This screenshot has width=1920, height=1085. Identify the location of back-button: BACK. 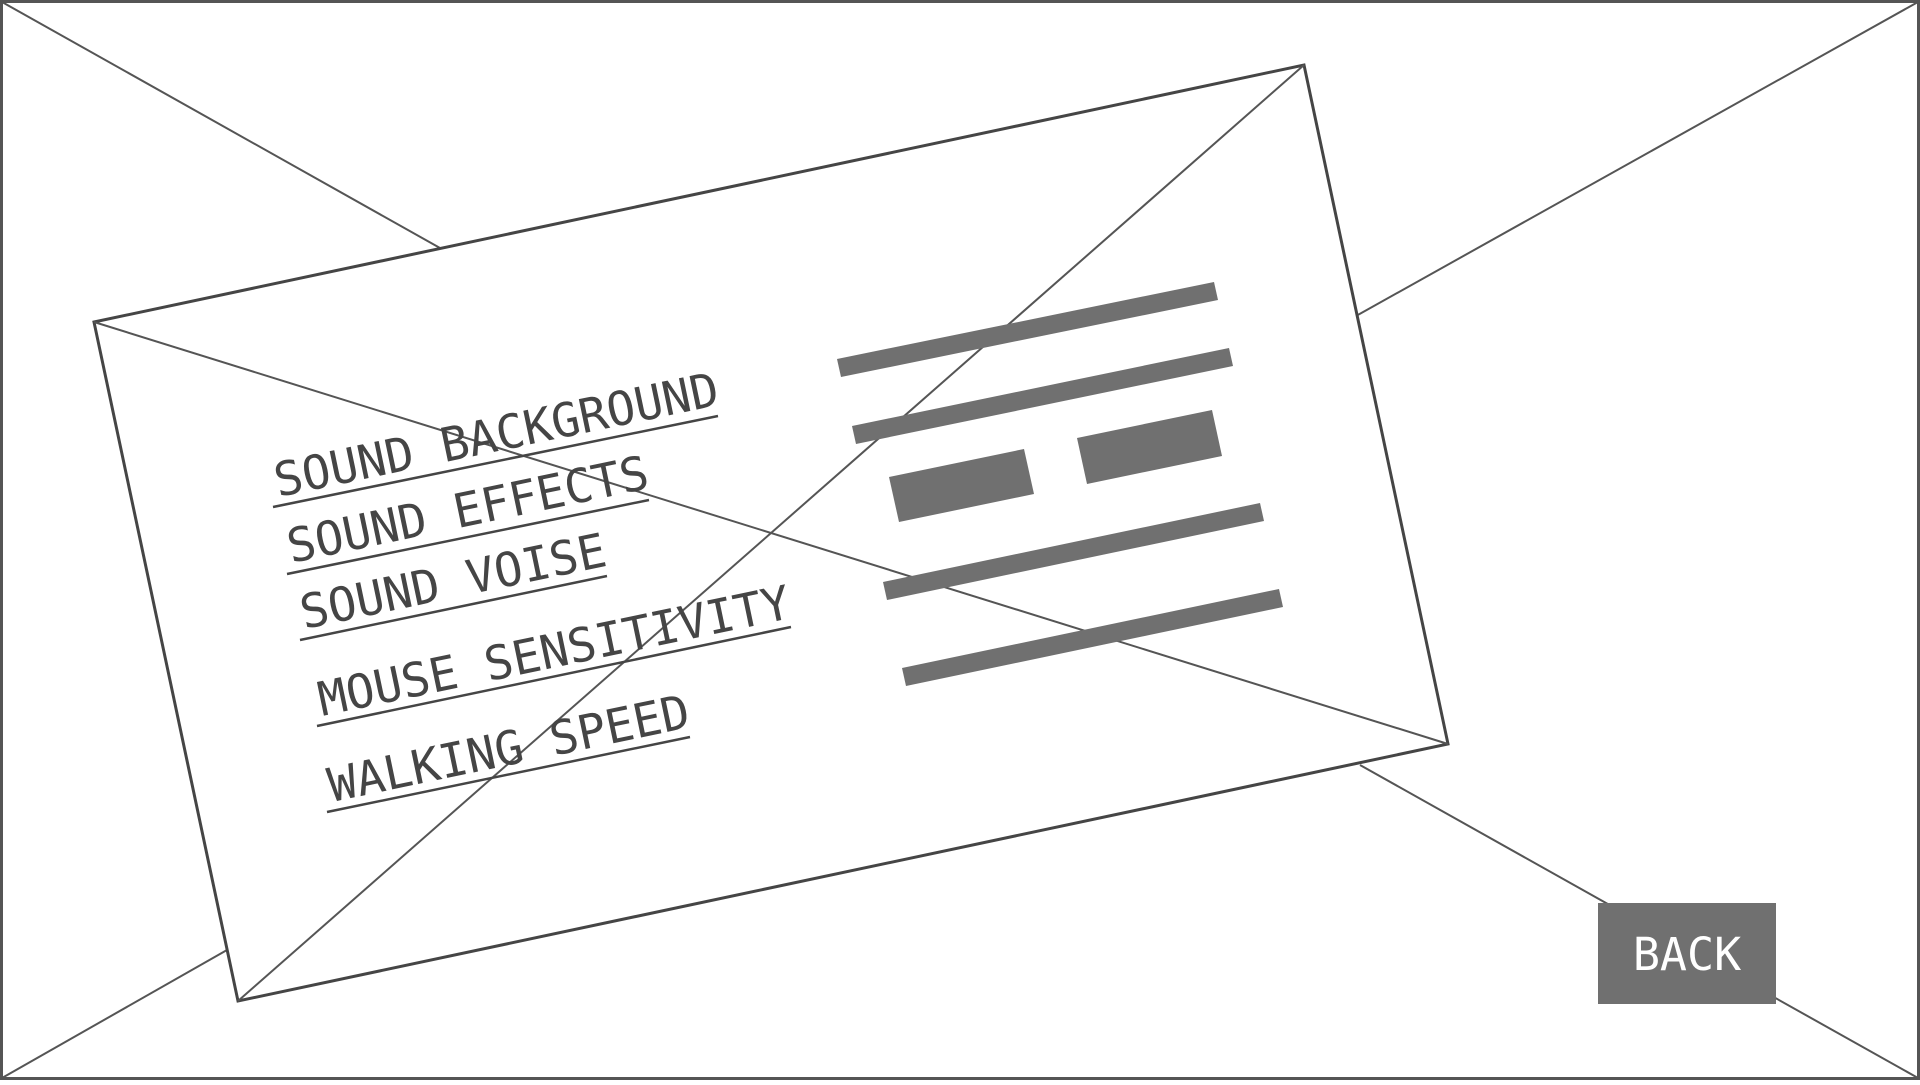
(1687, 953).